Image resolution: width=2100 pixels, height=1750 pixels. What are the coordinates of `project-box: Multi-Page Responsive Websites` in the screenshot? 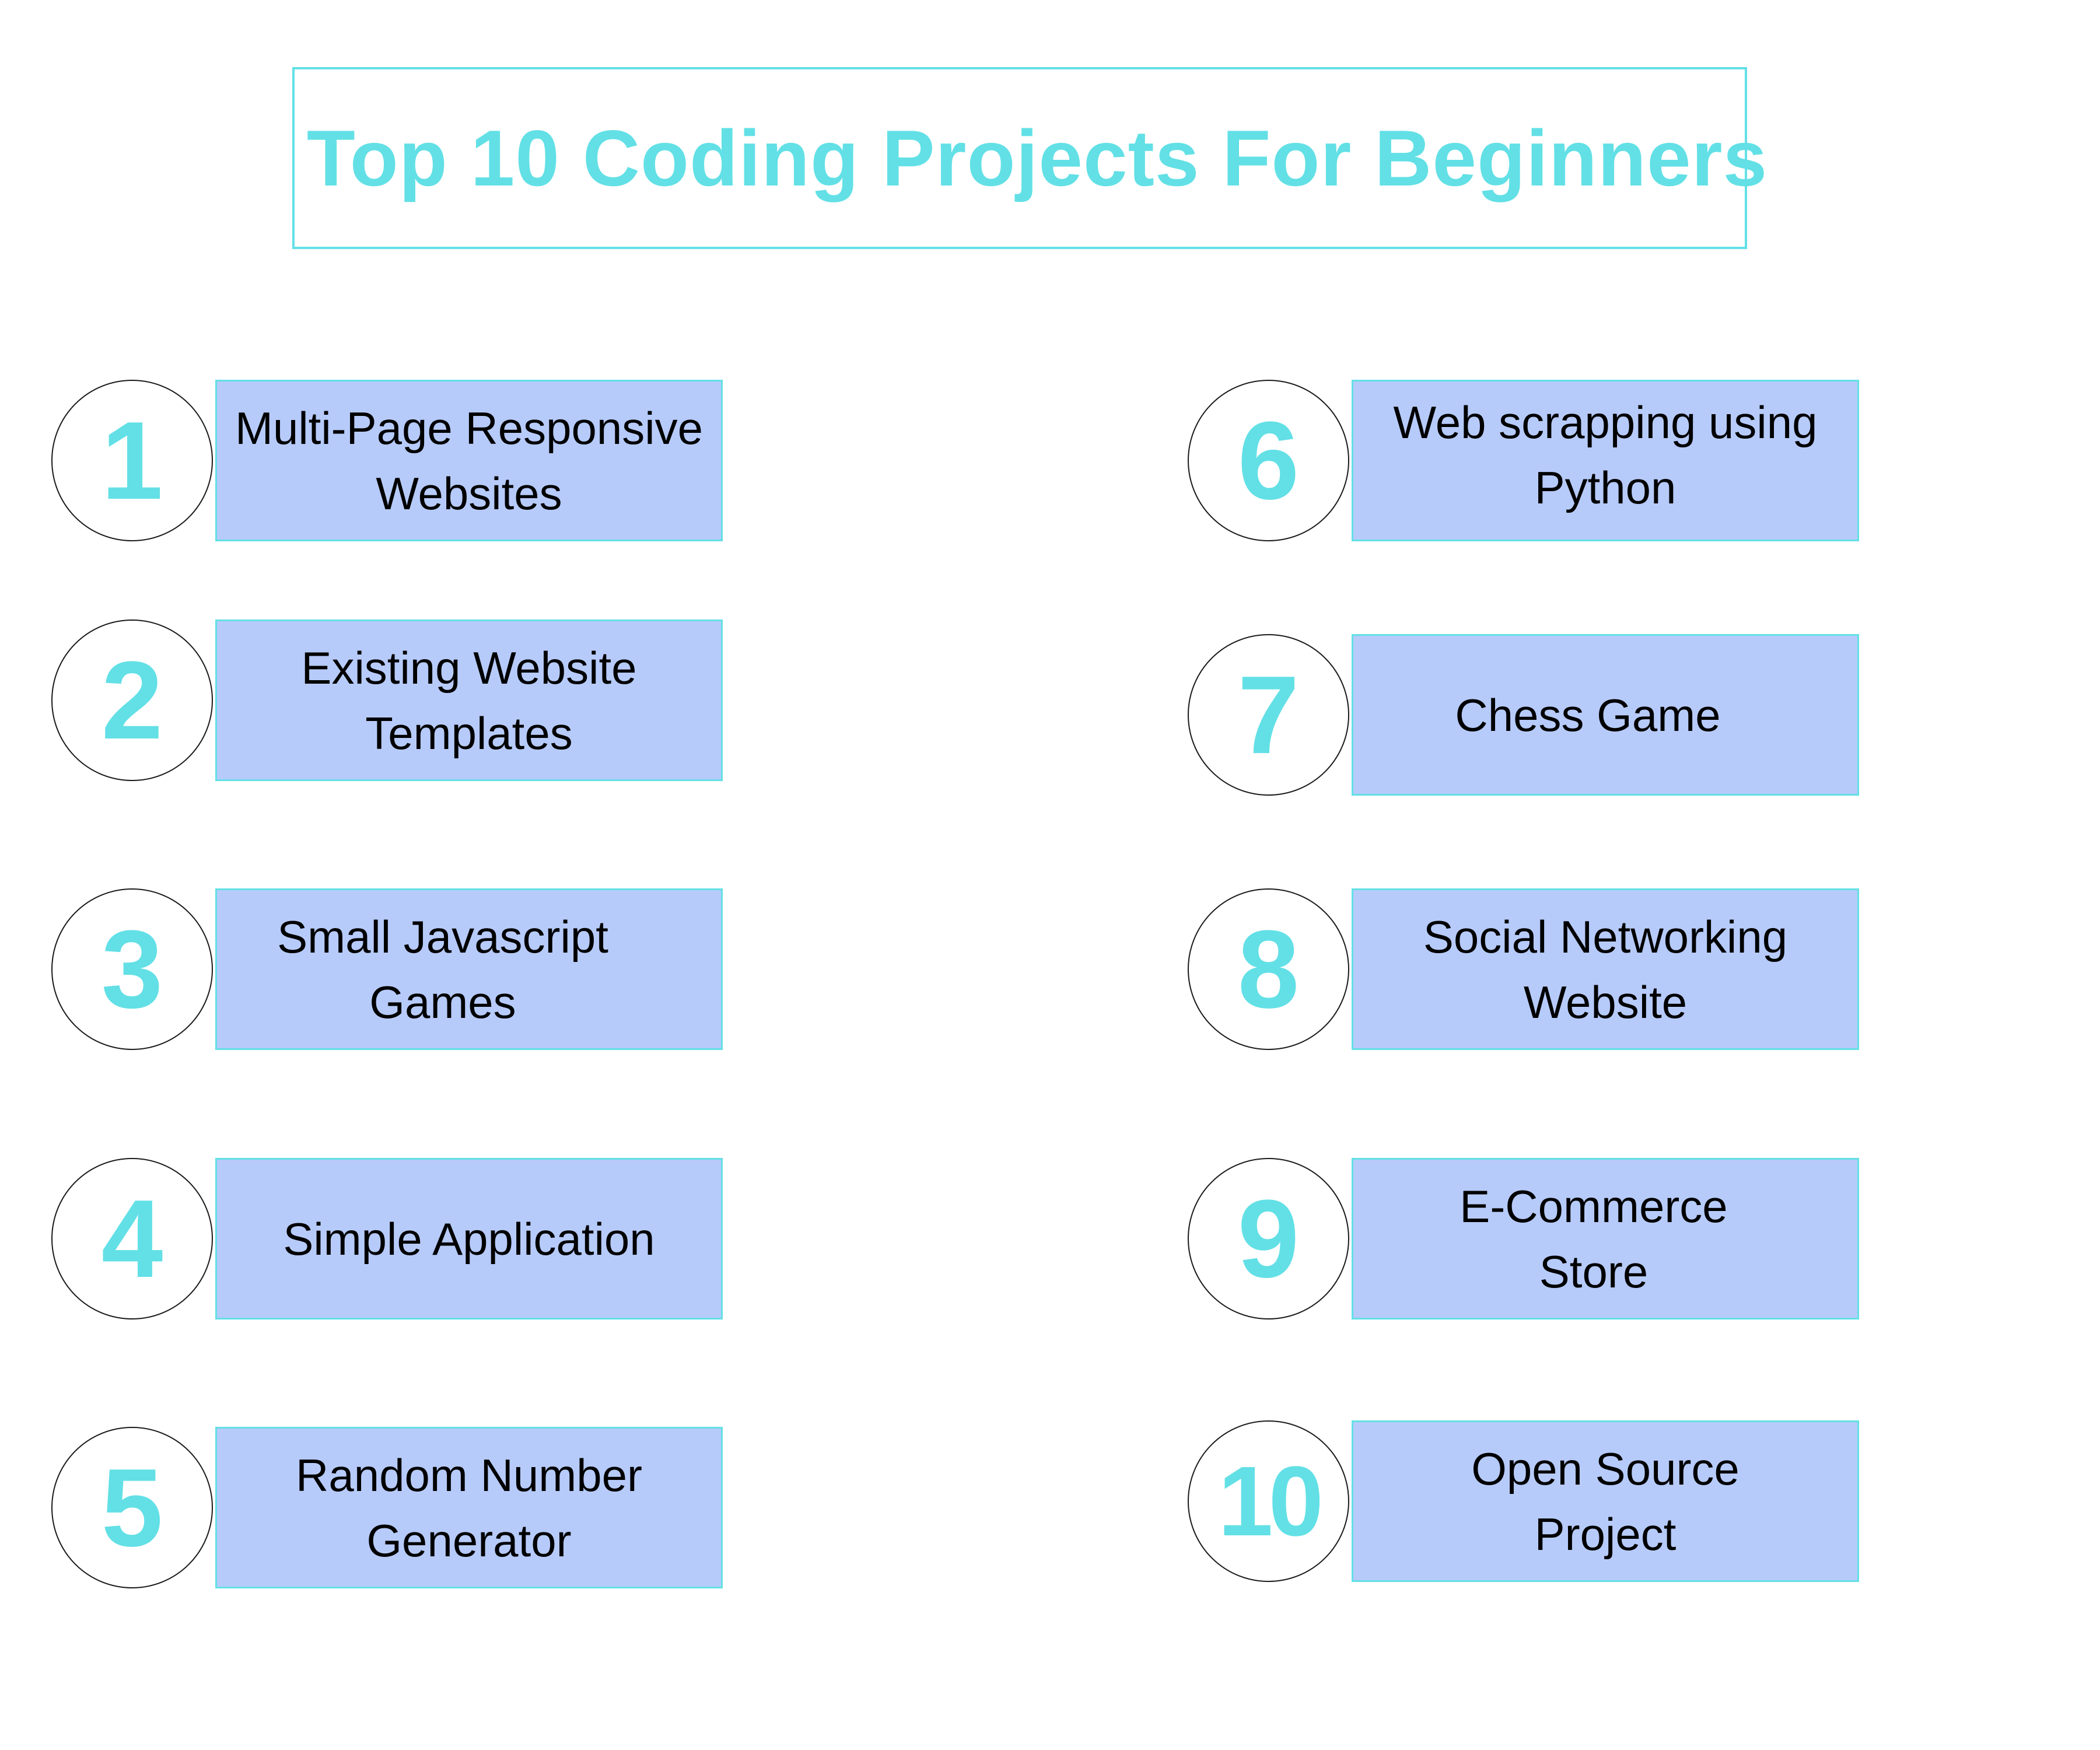 It's located at (469, 460).